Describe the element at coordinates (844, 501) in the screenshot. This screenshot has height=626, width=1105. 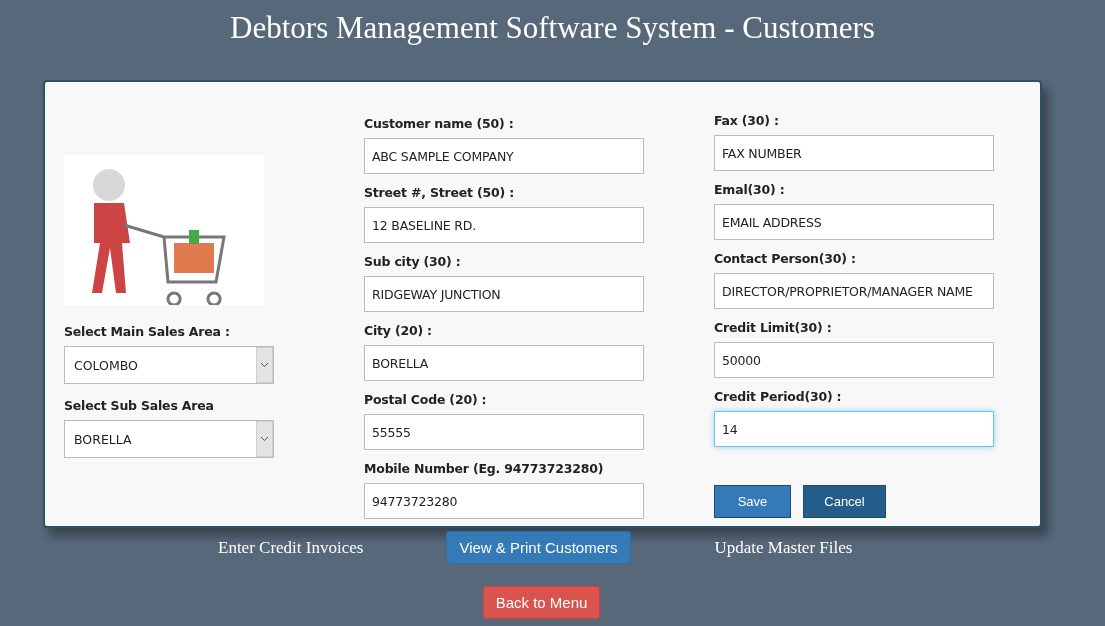
I see `cancel-button: Cancel` at that location.